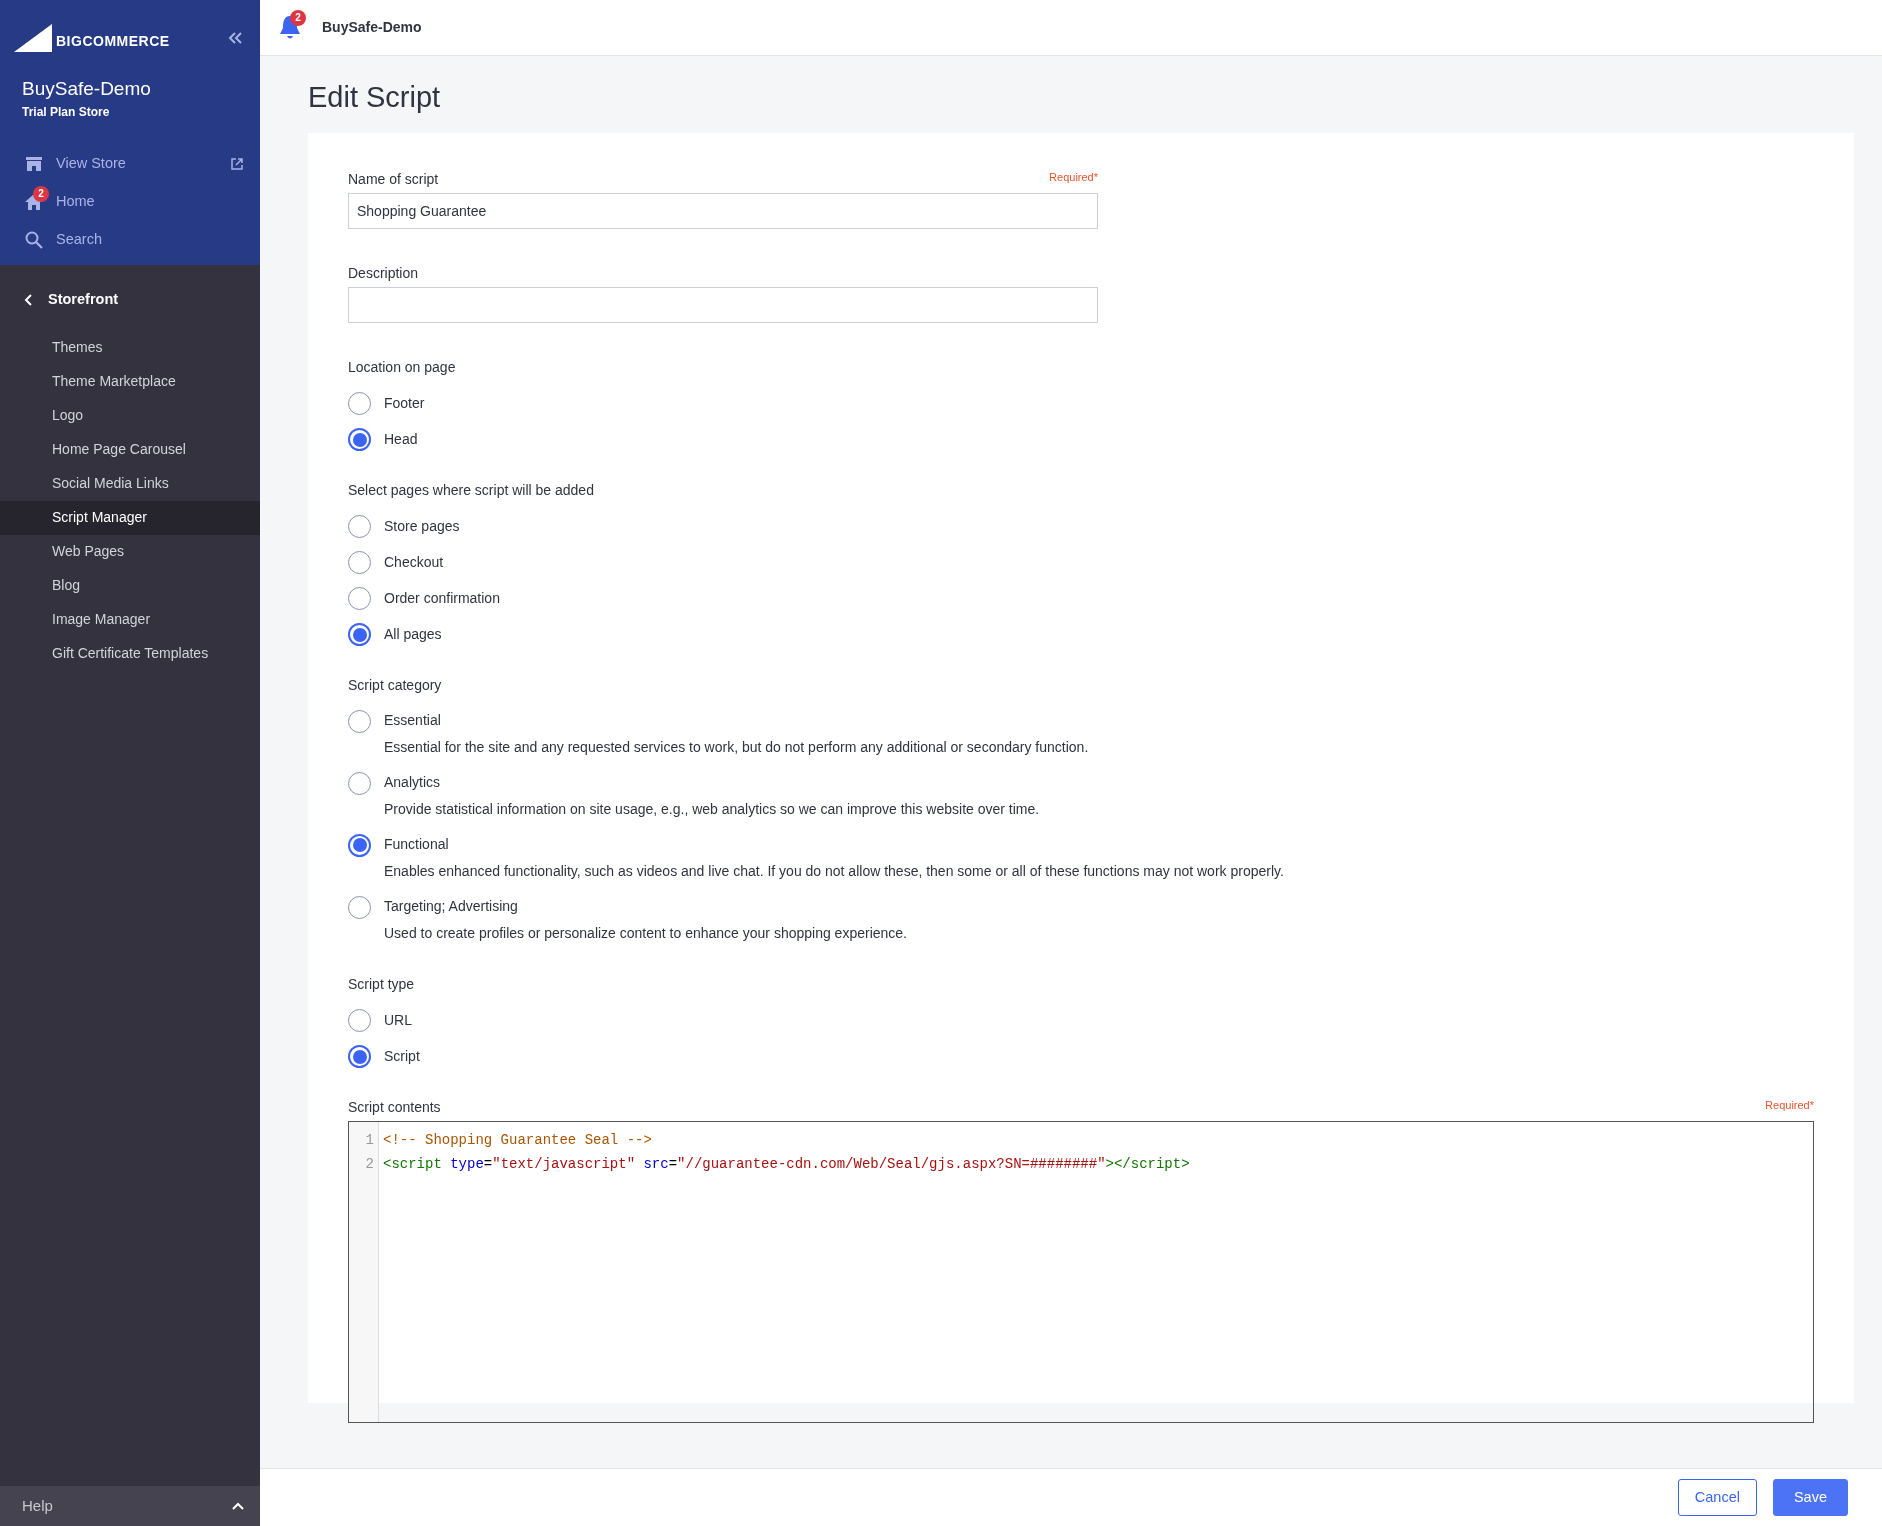 This screenshot has height=1526, width=1882. What do you see at coordinates (413, 635) in the screenshot?
I see `option-label: All pages` at bounding box center [413, 635].